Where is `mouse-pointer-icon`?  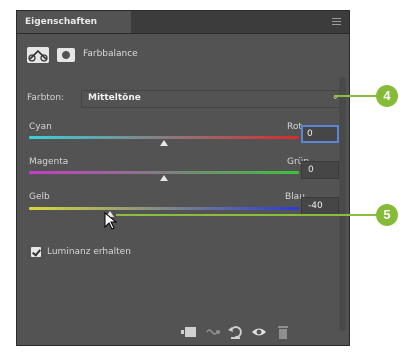
mouse-pointer-icon is located at coordinates (111, 221).